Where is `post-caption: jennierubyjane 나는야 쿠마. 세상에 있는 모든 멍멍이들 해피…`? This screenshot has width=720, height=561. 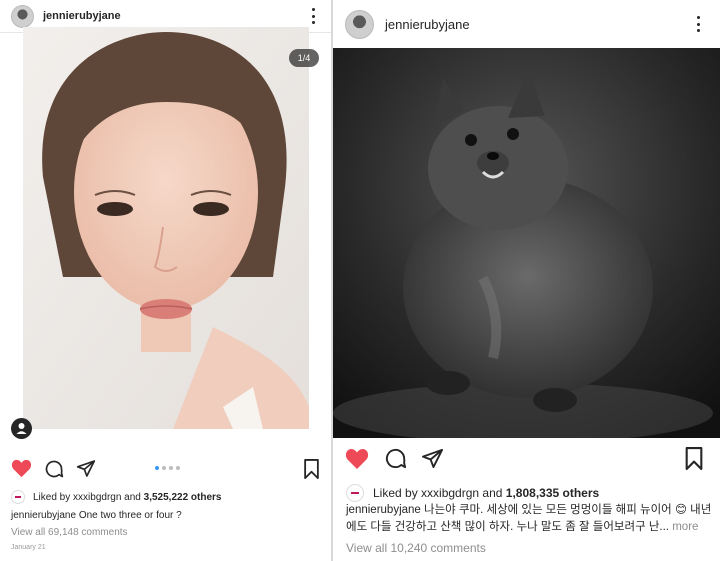 post-caption: jennierubyjane 나는야 쿠마. 세상에 있는 모든 멍멍이들 해피… is located at coordinates (530, 519).